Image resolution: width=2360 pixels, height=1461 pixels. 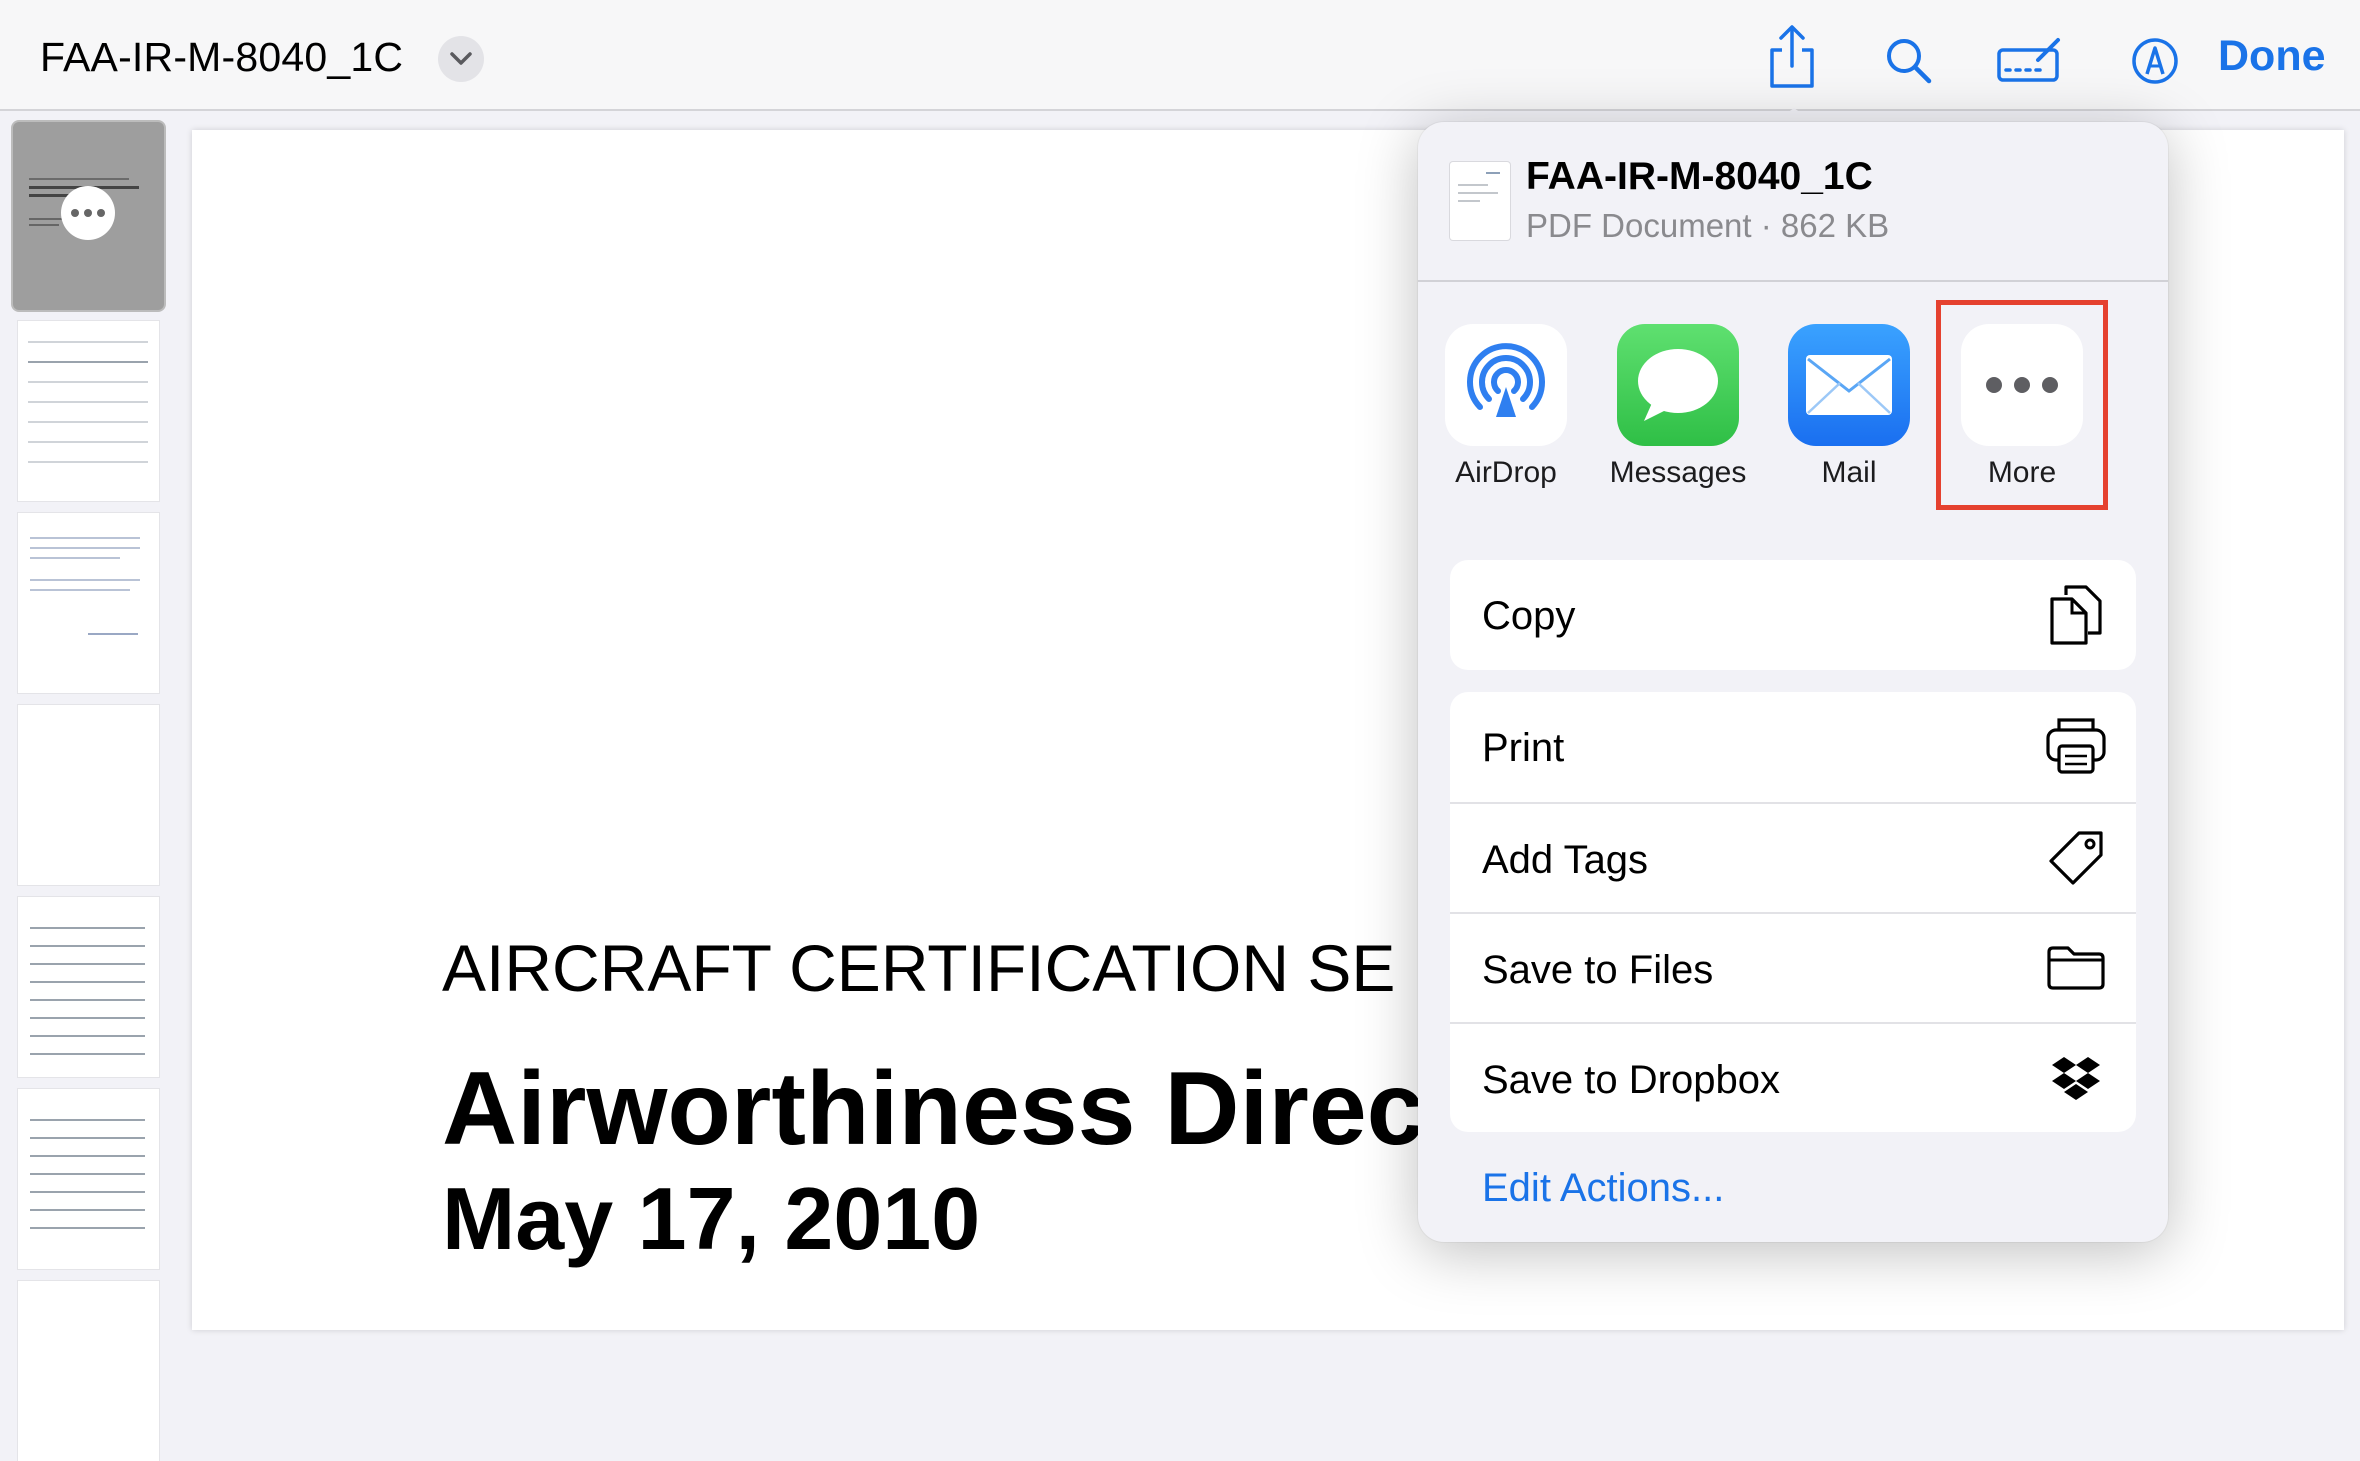 What do you see at coordinates (2076, 858) in the screenshot?
I see `tag-icon` at bounding box center [2076, 858].